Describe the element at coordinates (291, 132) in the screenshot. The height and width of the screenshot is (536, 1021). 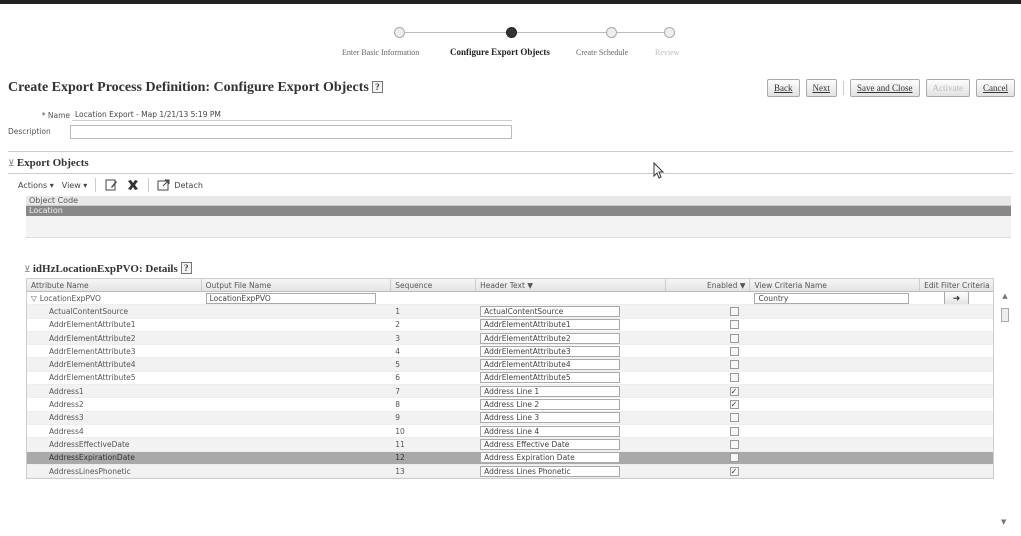
I see `description-field` at that location.